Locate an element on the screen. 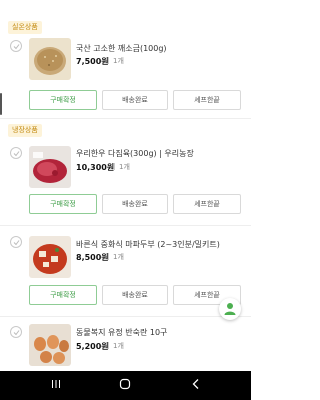 This screenshot has height=400, width=320. section-tag-refrigerated: 냉장상품 is located at coordinates (25, 130).